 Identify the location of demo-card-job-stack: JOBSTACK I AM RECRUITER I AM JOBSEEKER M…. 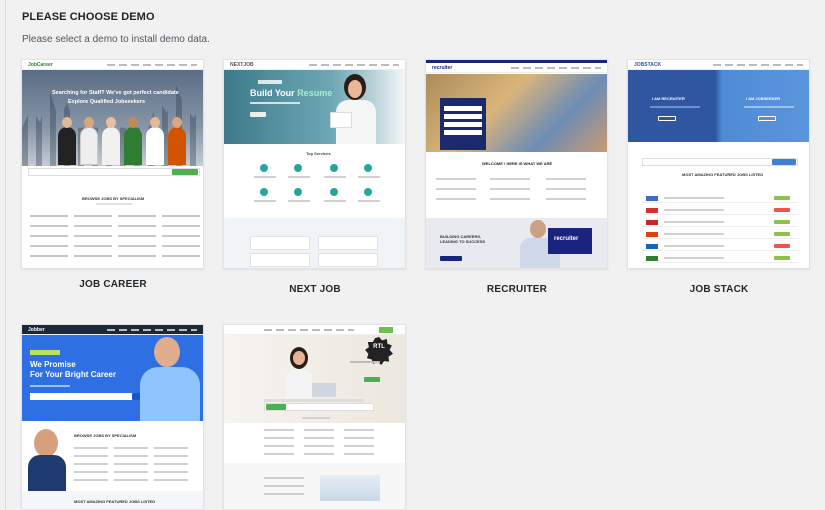
(718, 164).